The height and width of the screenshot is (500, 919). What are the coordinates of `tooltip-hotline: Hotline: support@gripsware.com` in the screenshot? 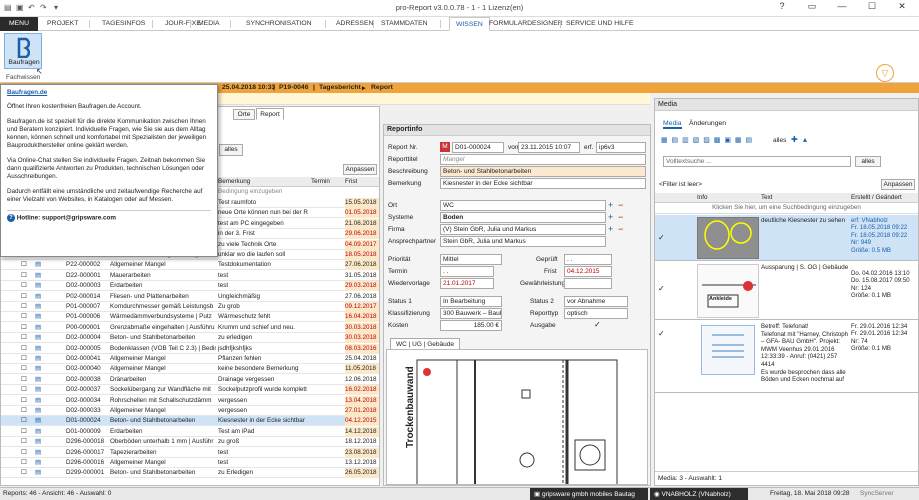 It's located at (66, 218).